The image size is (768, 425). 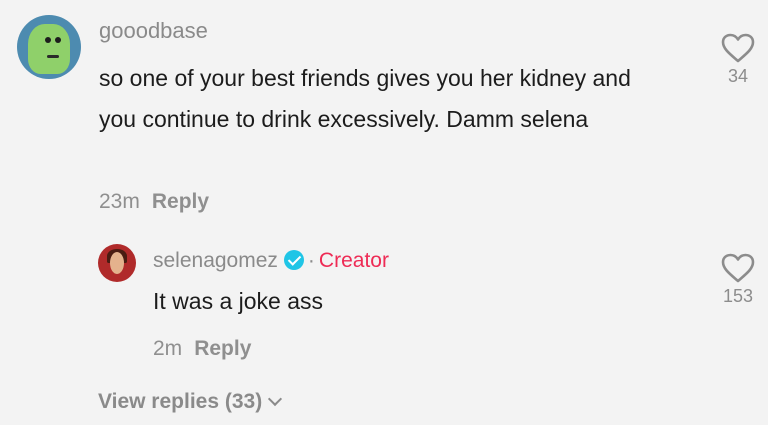 What do you see at coordinates (238, 301) in the screenshot?
I see `reply-text: It was a joke ass` at bounding box center [238, 301].